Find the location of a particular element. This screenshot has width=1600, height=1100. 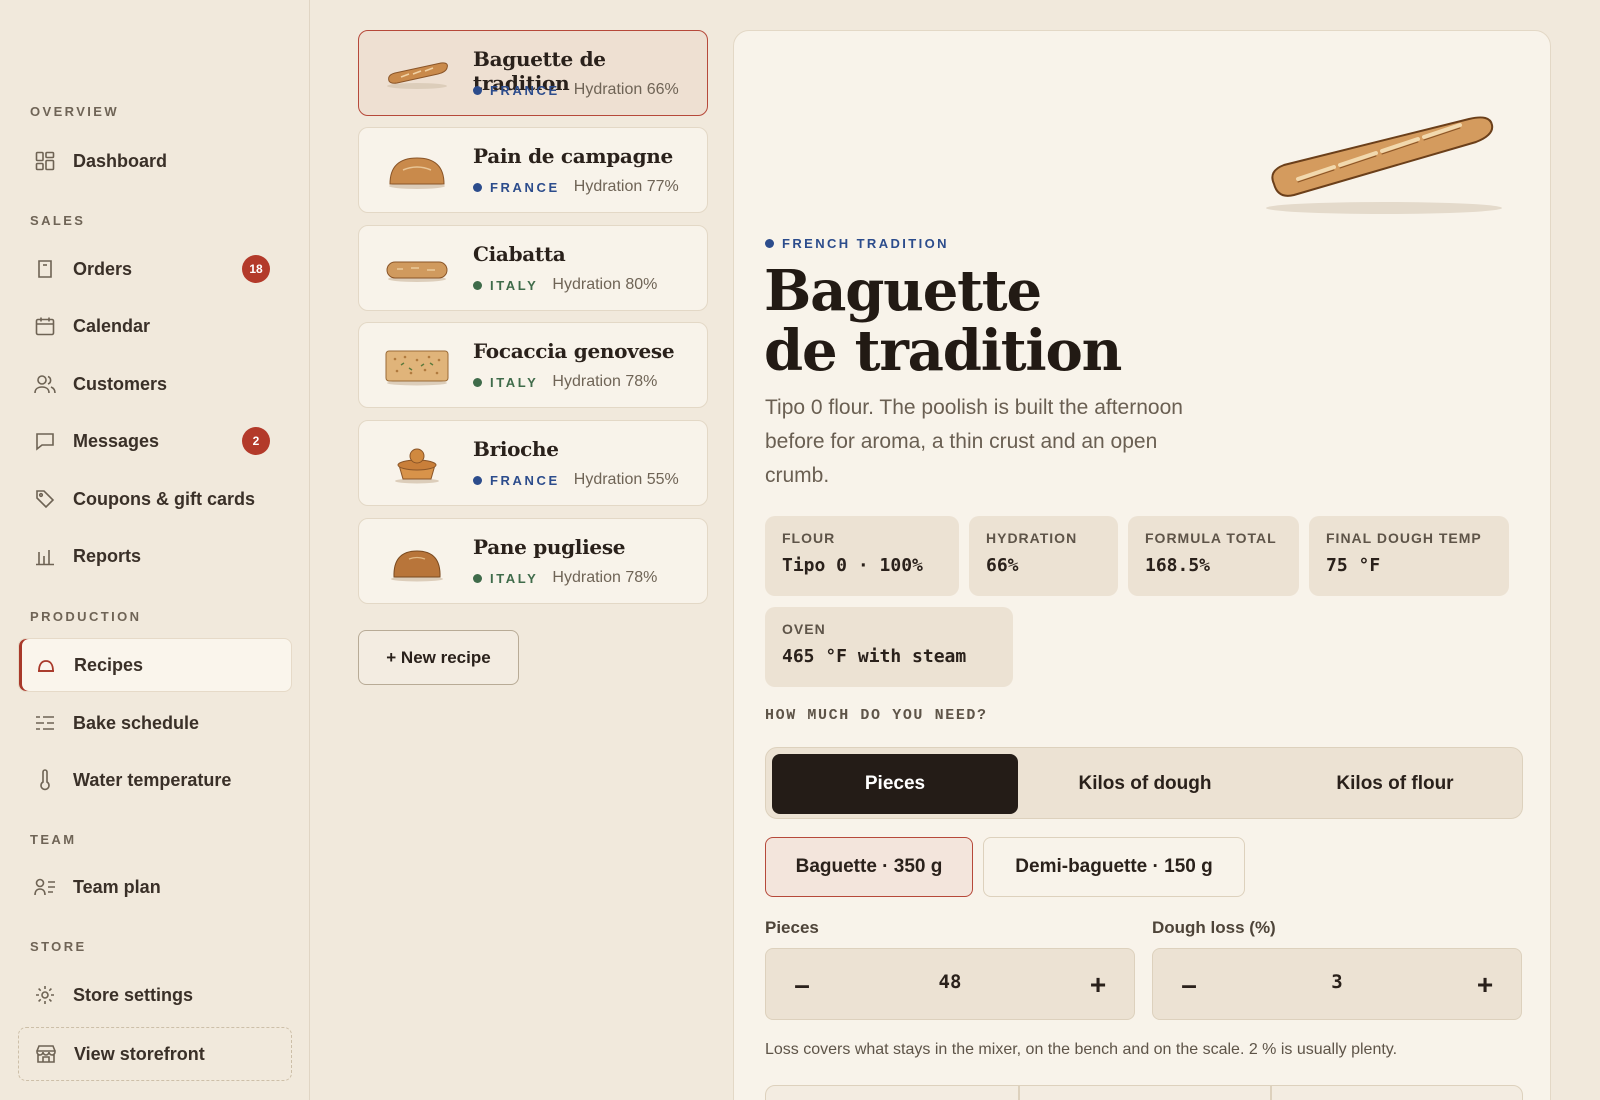

recipe-name: Focaccia genovese is located at coordinates (574, 351).